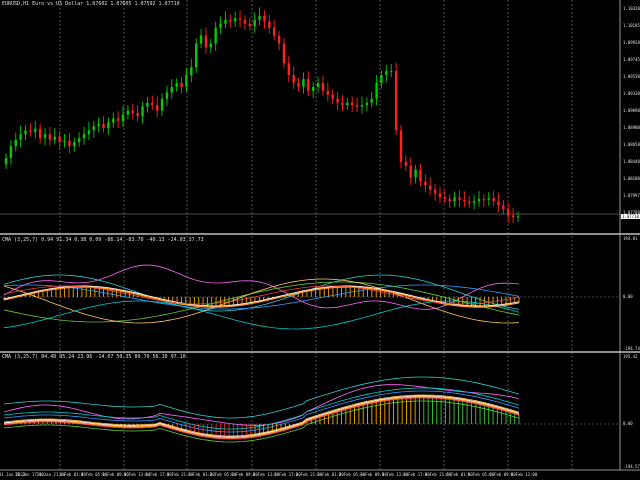 Image resolution: width=640 pixels, height=480 pixels. I want to click on price-axis-label: 1.08100, so click(631, 178).